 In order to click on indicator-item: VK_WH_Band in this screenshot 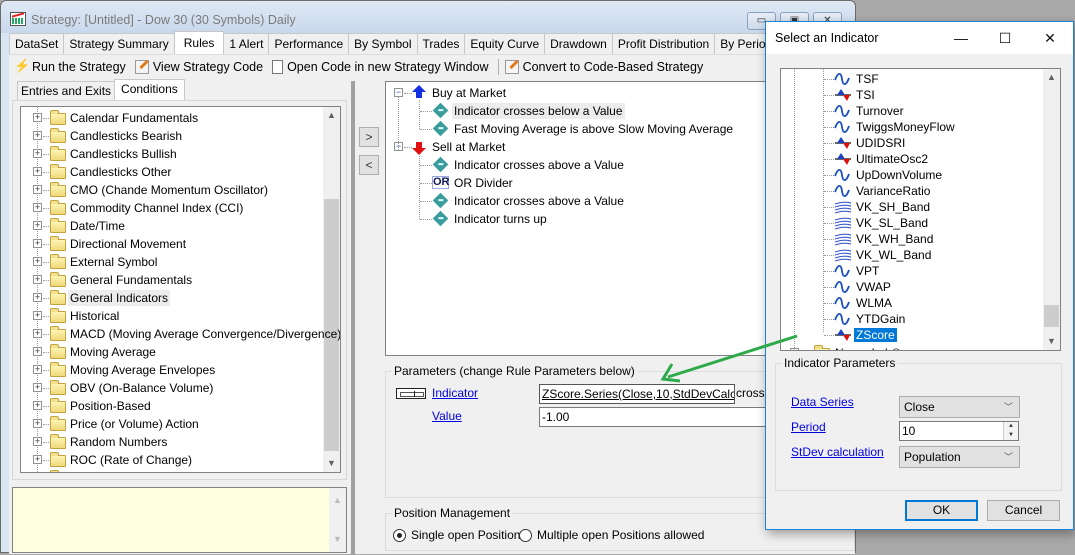, I will do `click(911, 239)`.